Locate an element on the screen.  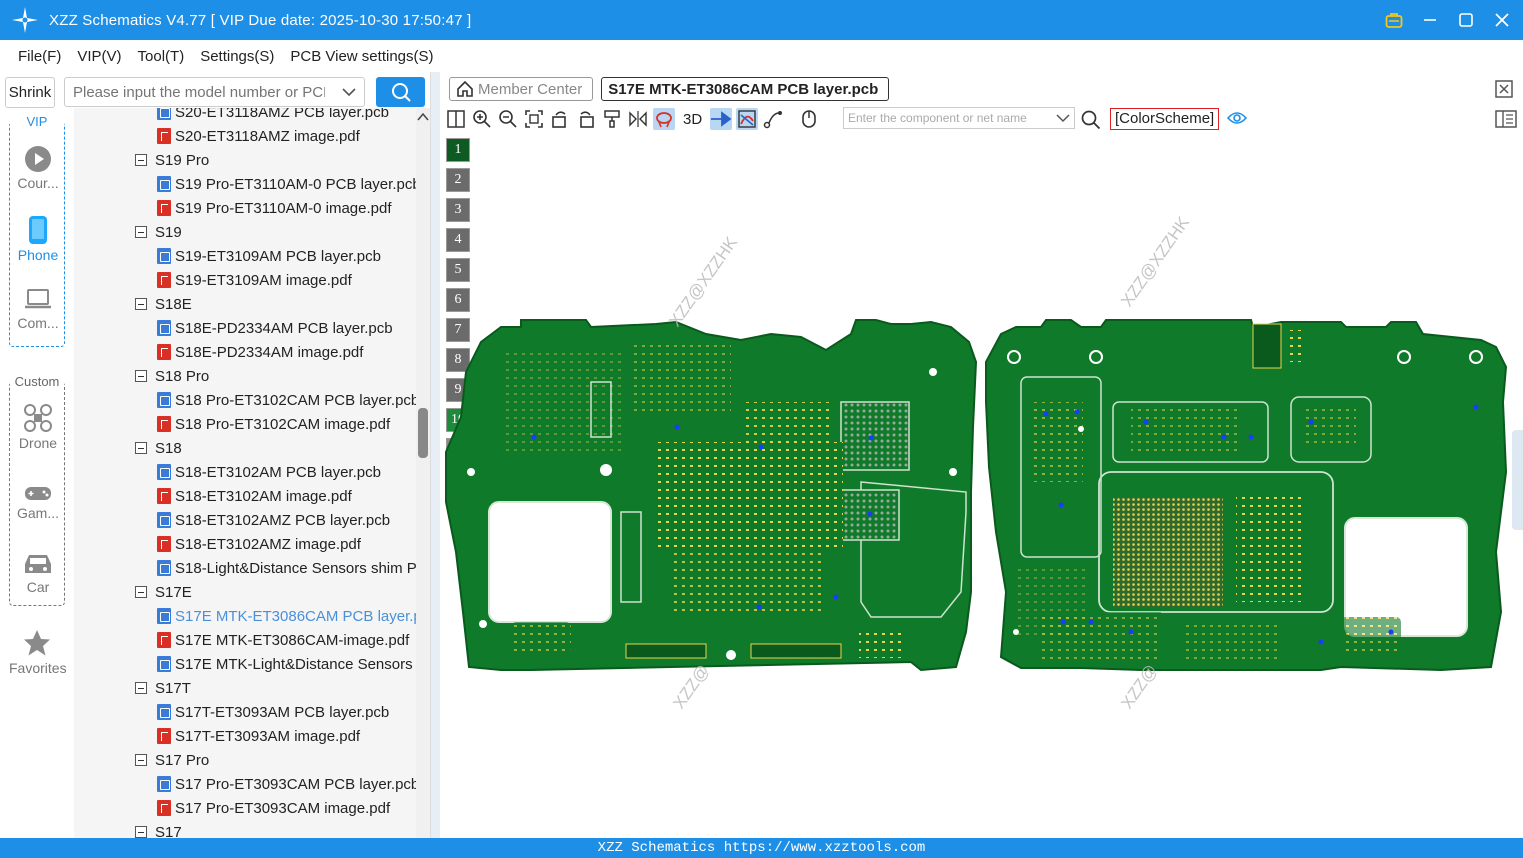
search-button is located at coordinates (400, 92).